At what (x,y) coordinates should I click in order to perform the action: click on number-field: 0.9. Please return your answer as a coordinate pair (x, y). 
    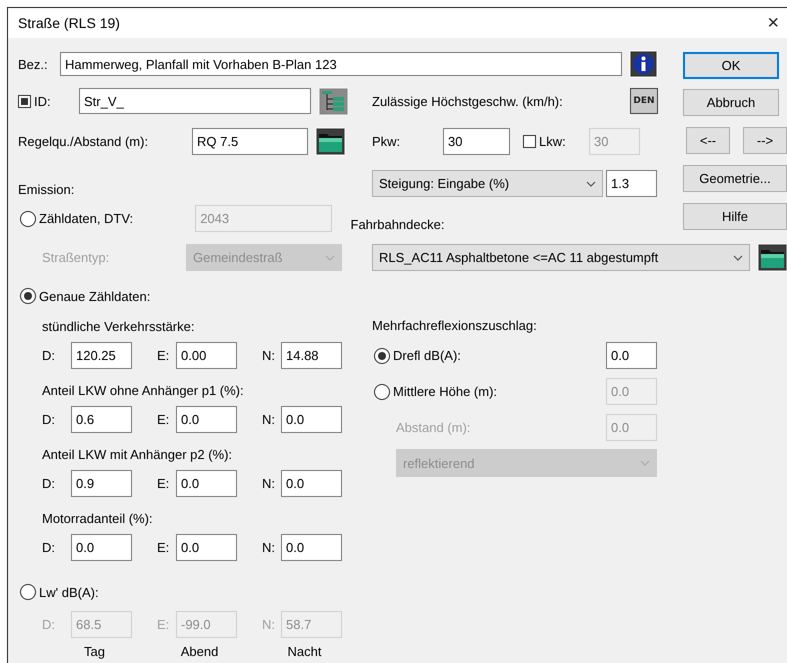
    Looking at the image, I should click on (101, 483).